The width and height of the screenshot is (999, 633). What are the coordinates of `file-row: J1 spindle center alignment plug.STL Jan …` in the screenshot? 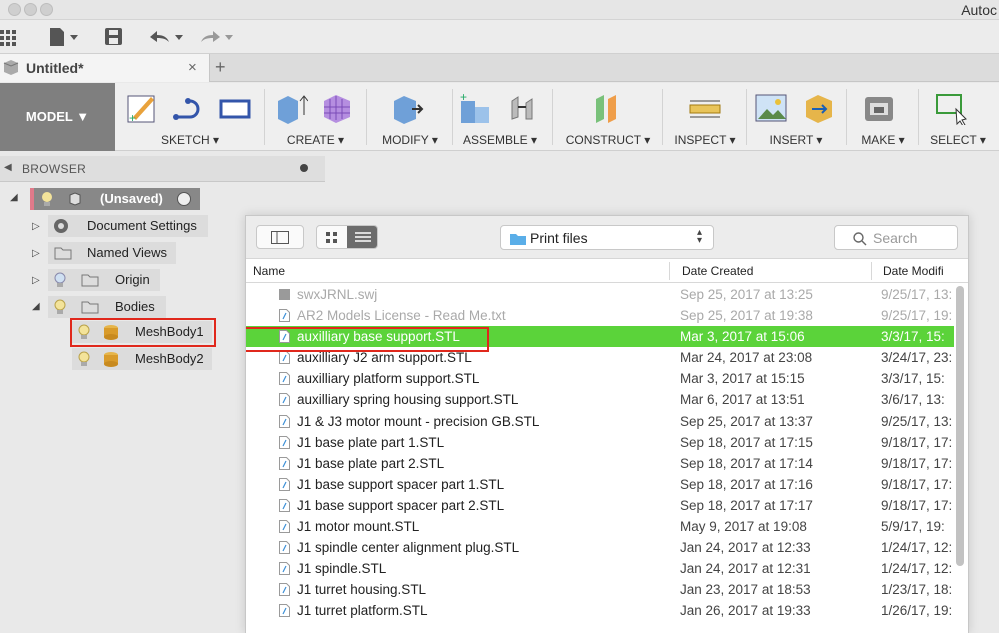 It's located at (600, 547).